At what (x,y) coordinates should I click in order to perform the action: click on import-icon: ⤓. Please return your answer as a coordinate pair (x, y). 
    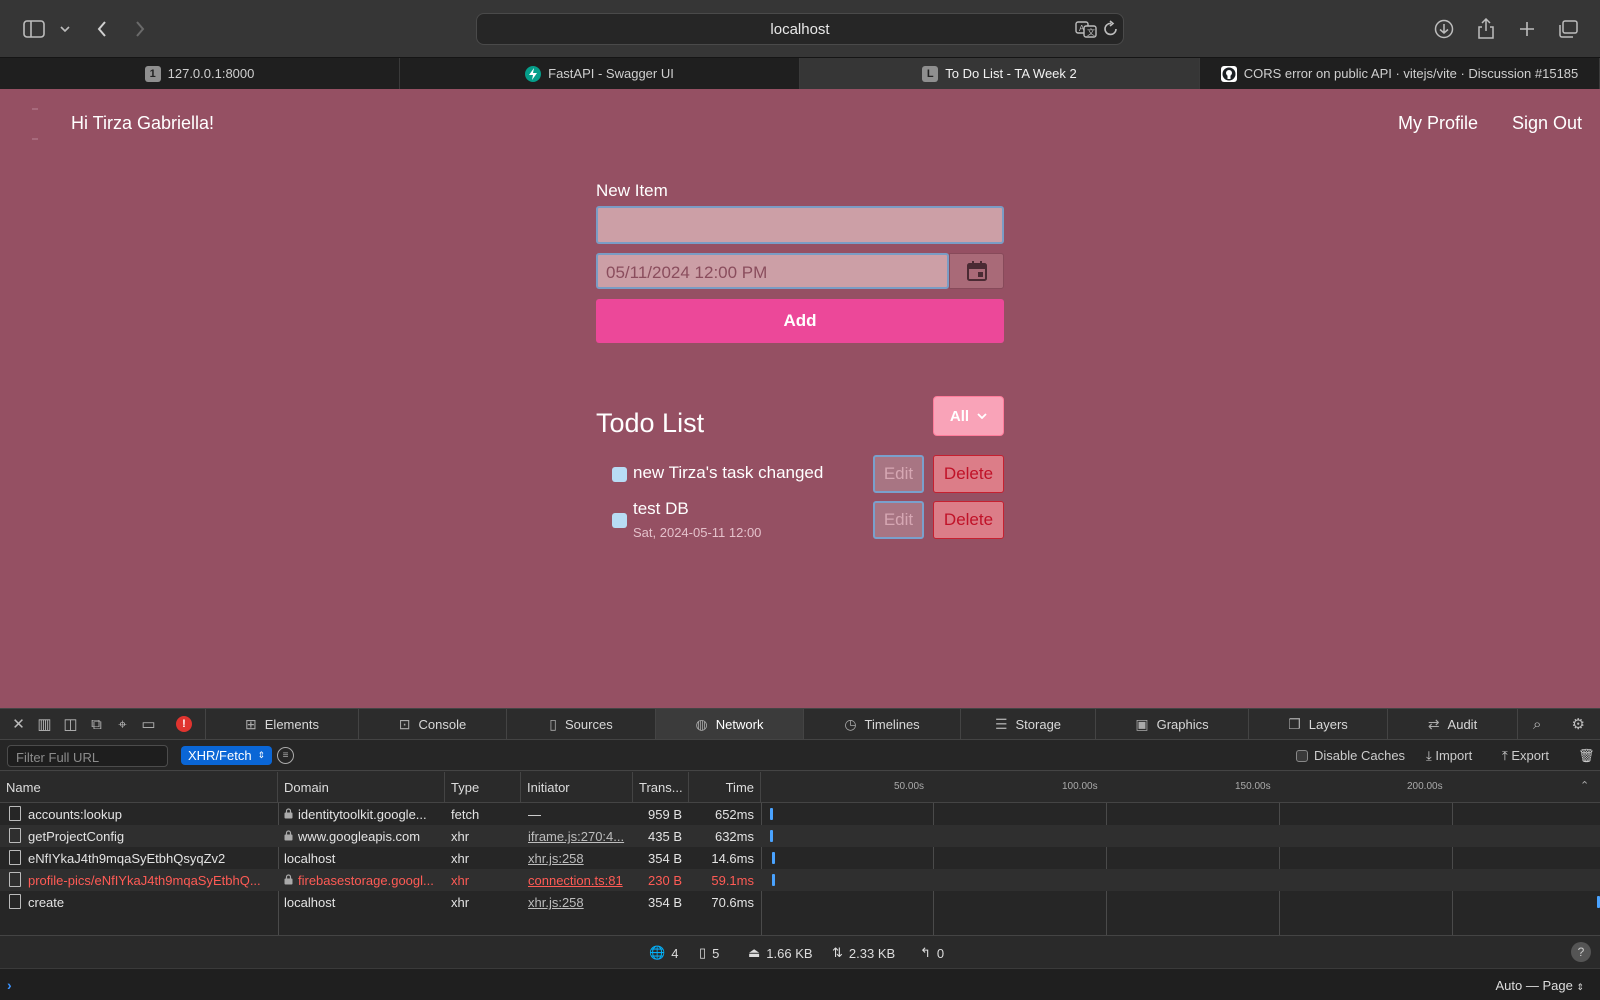
    Looking at the image, I should click on (1431, 755).